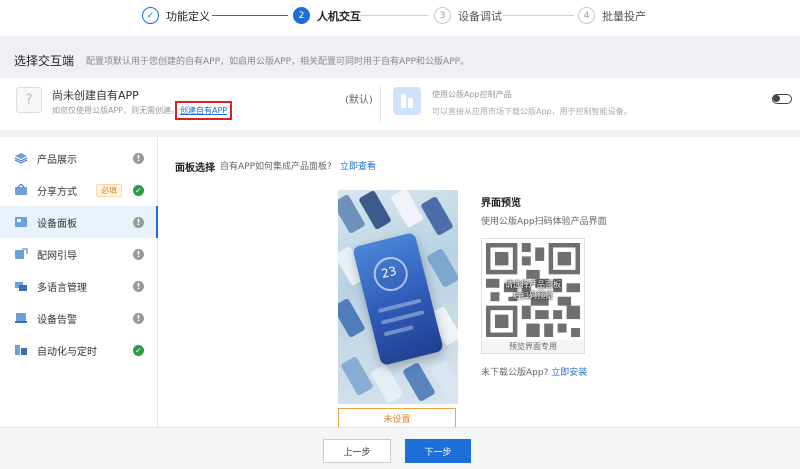 The height and width of the screenshot is (469, 800). I want to click on question-icon: ?, so click(29, 100).